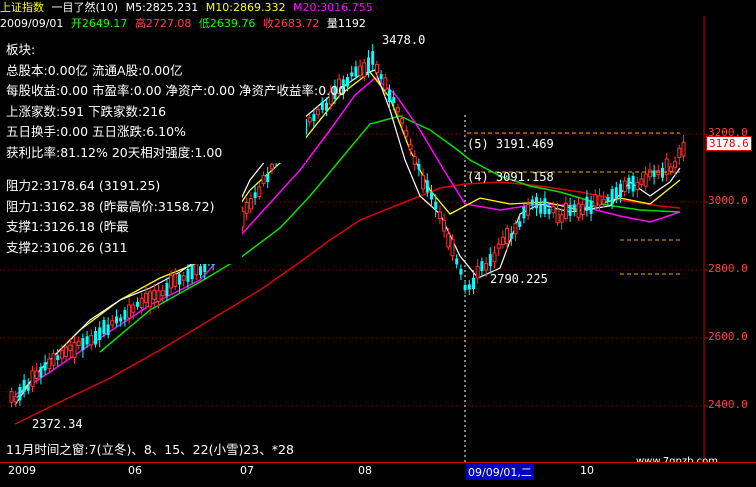 The height and width of the screenshot is (487, 756). Describe the element at coordinates (728, 404) in the screenshot. I see `y-tick-label: 2400.0` at that location.